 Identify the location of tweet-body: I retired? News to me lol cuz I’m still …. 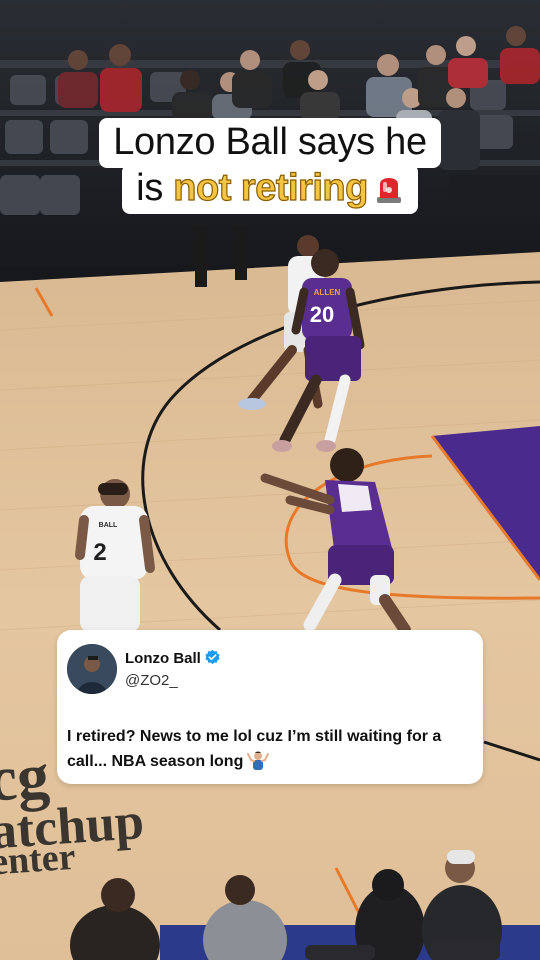
(272, 749).